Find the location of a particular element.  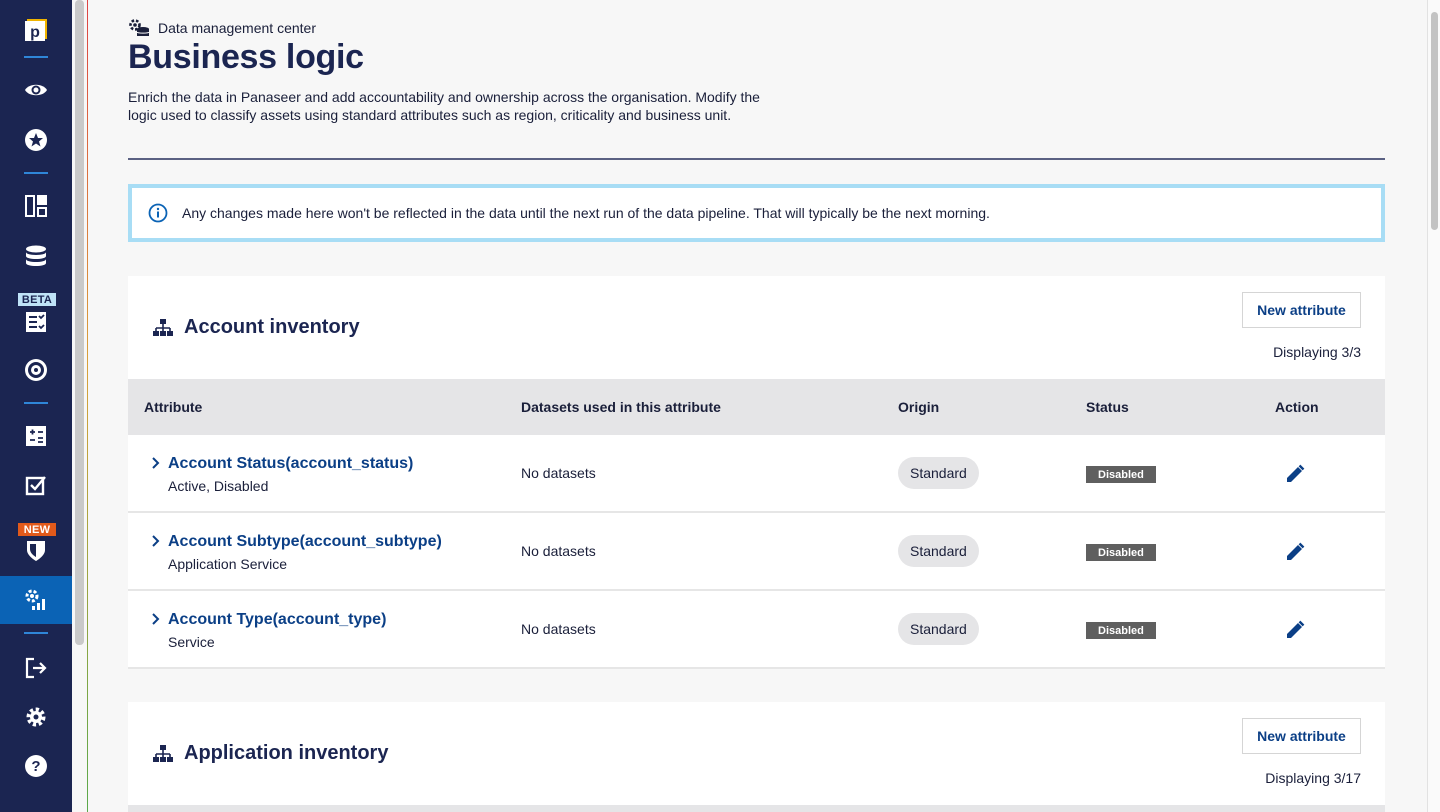

column-origin: Origin is located at coordinates (918, 407).